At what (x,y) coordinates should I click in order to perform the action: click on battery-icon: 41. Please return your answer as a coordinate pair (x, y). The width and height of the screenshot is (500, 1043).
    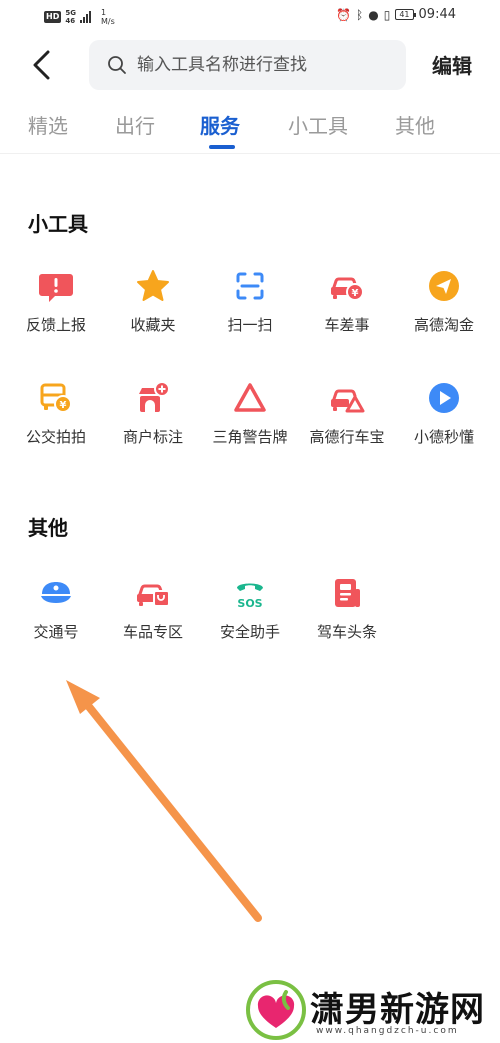
    Looking at the image, I should click on (405, 14).